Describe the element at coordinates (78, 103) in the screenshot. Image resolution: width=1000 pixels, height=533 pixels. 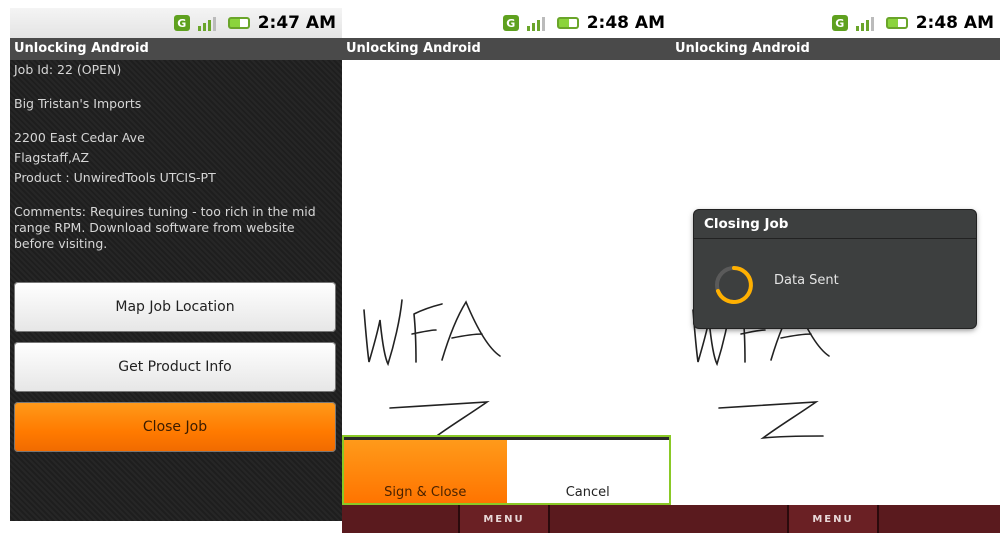
I see `customer-name-text: Big Tristan's Imports` at that location.